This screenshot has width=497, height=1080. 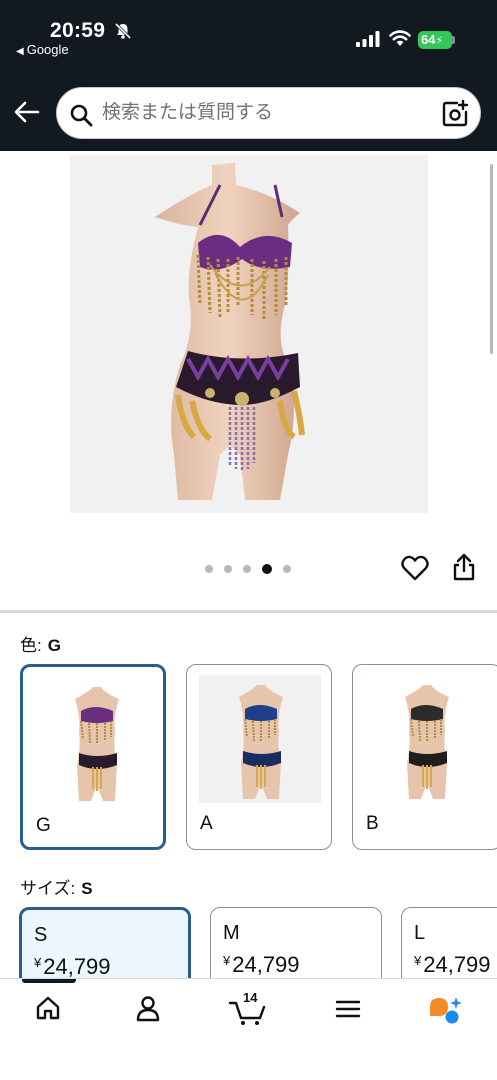 I want to click on color-option-a: A, so click(x=259, y=757).